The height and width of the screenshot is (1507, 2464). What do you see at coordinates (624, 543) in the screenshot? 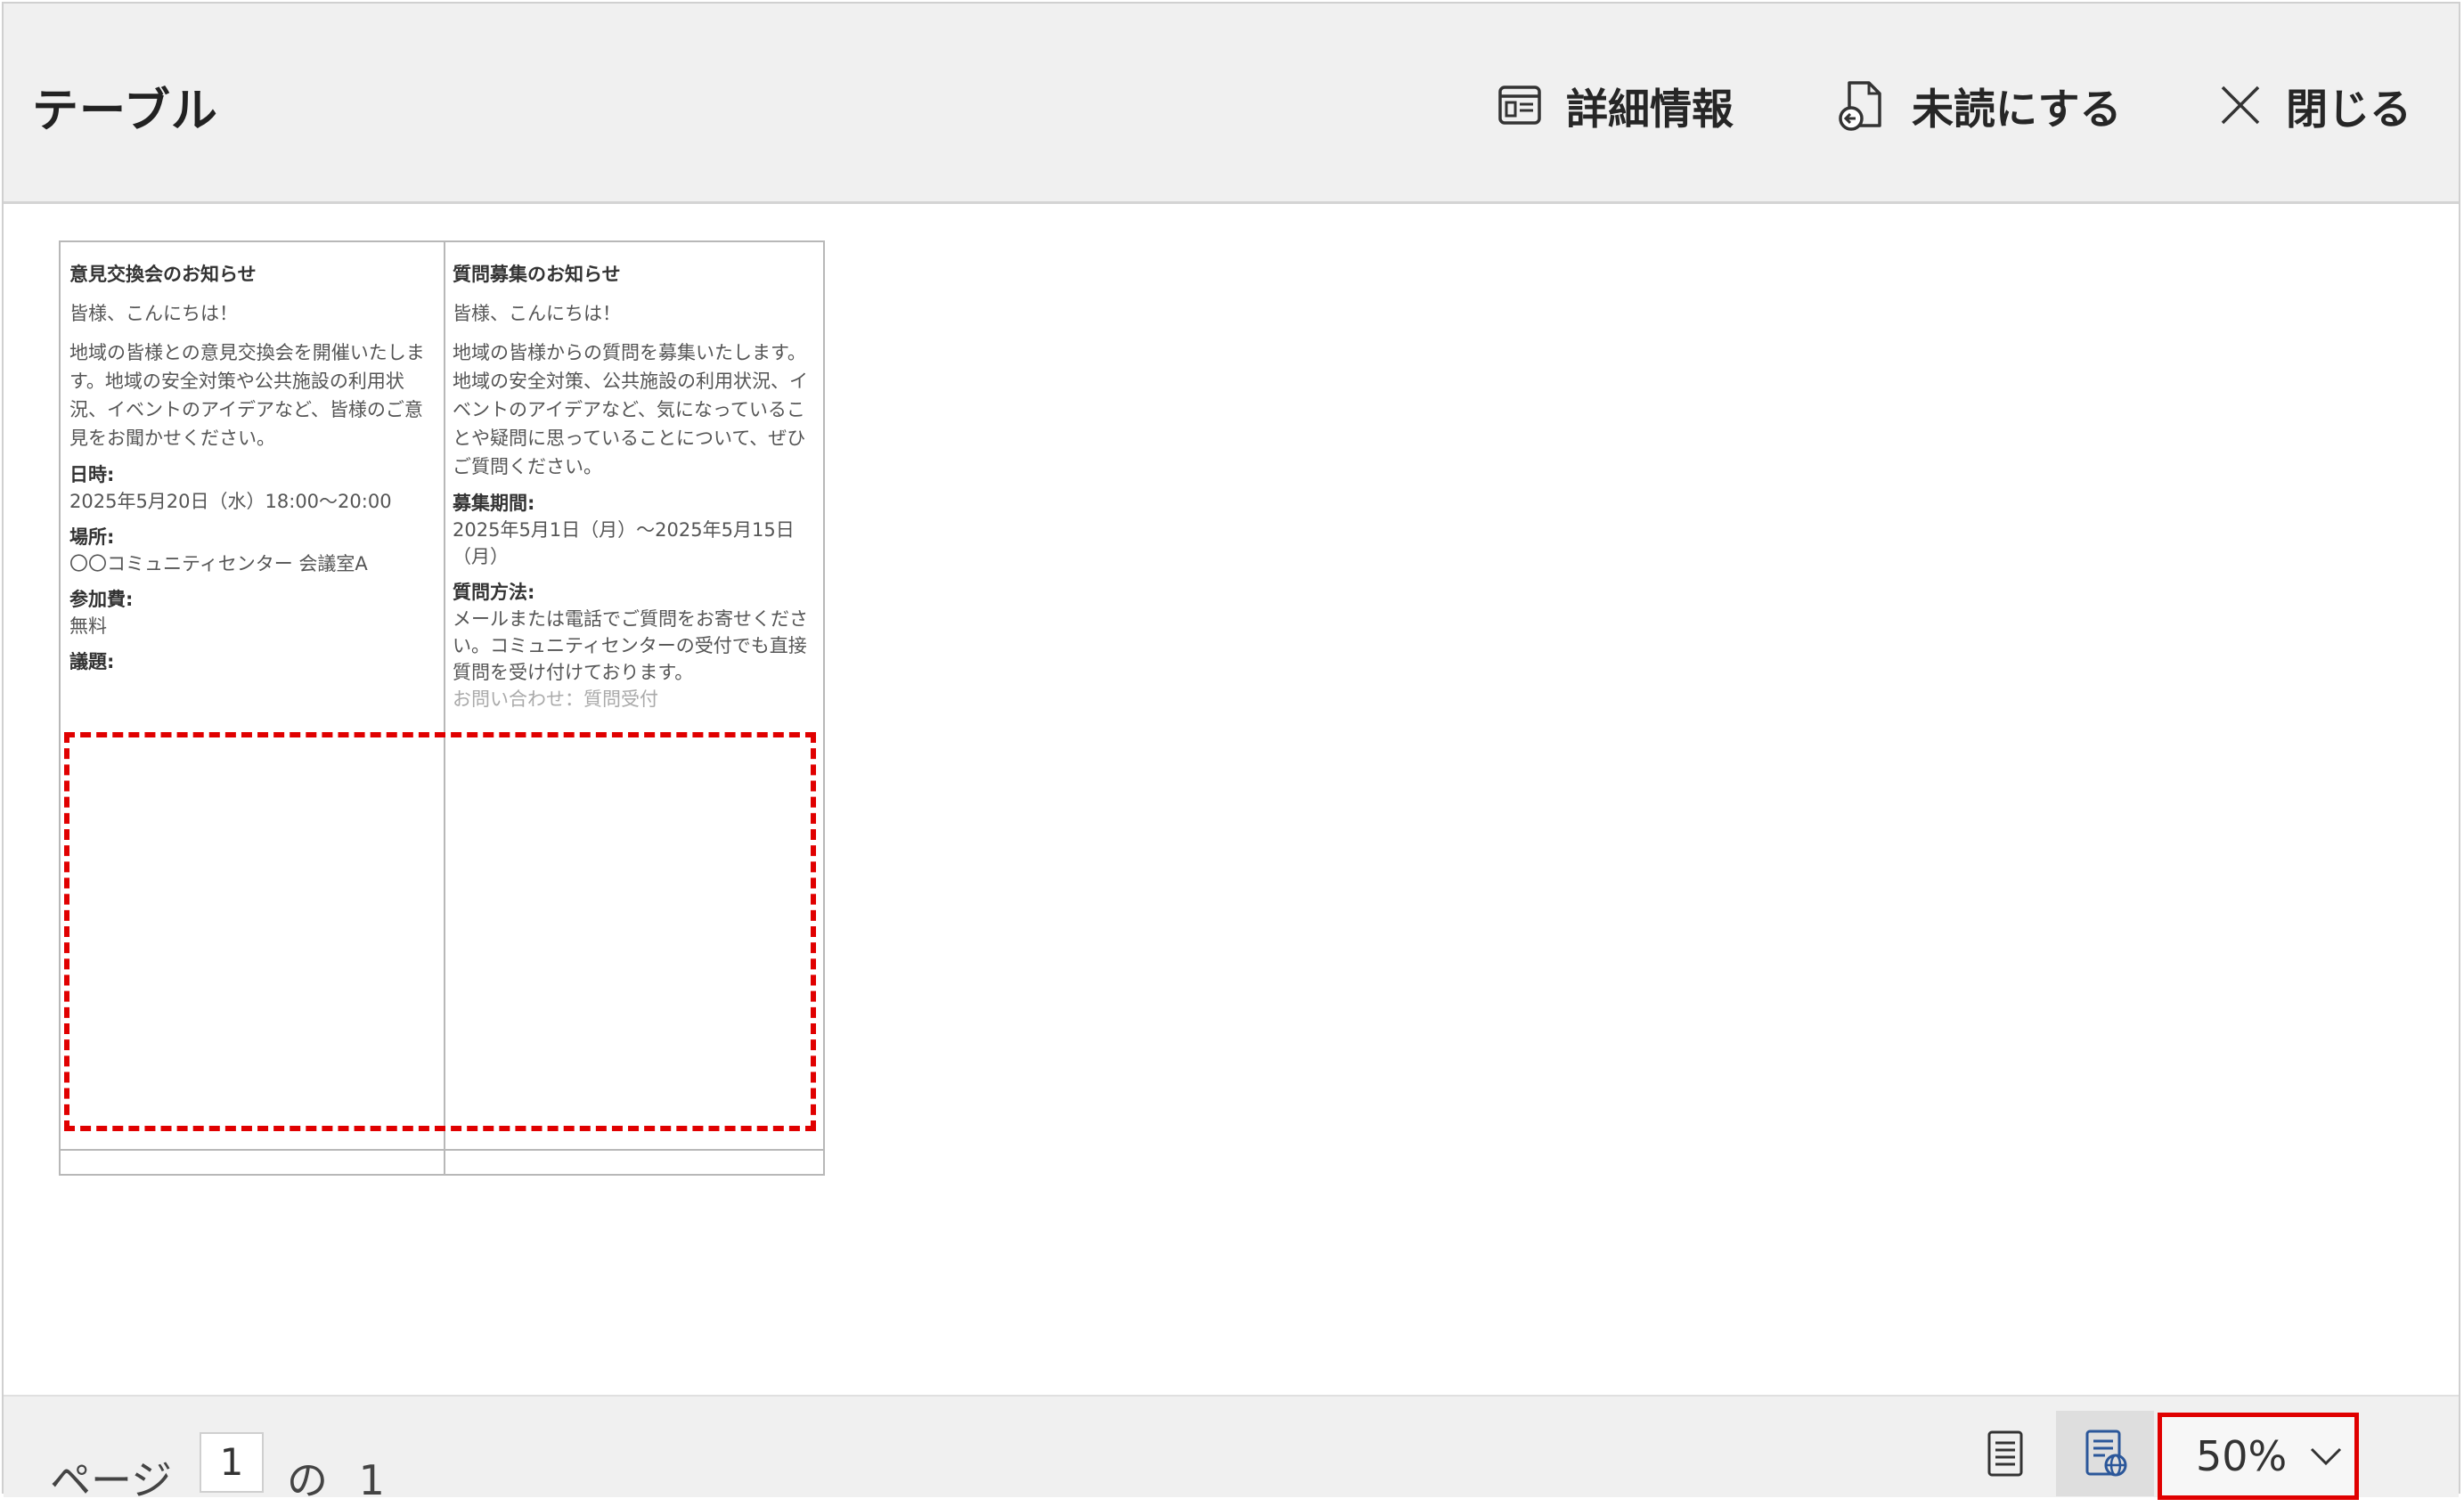
I see `period-value: 2025年5月1日（月）〜2025年5月15日（月）` at bounding box center [624, 543].